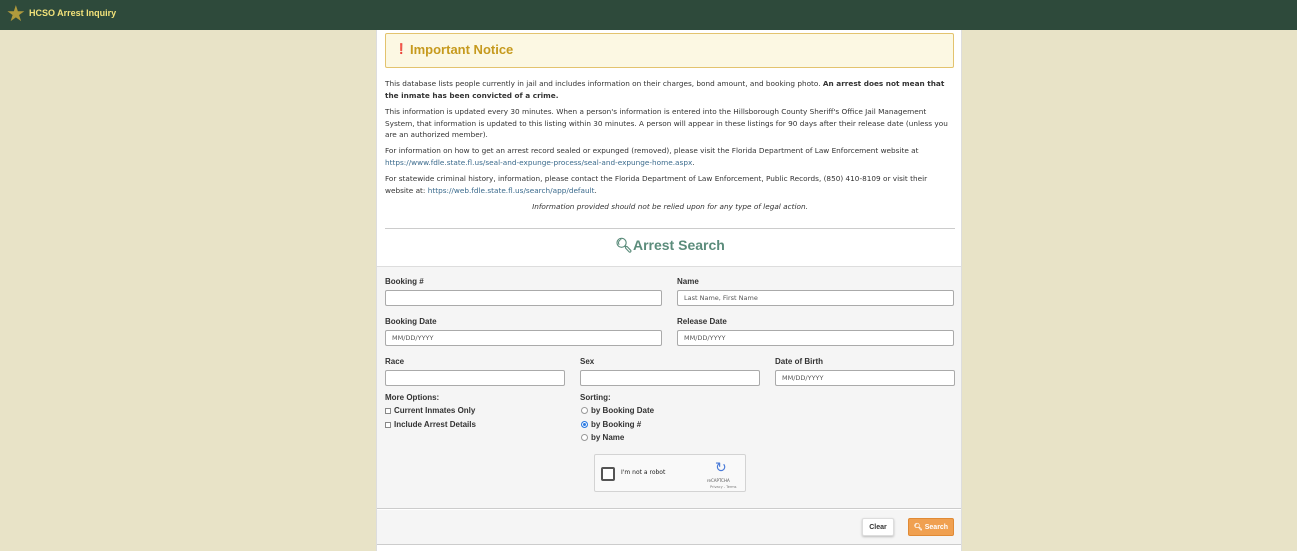 This screenshot has height=551, width=1297. I want to click on sex-input, so click(670, 378).